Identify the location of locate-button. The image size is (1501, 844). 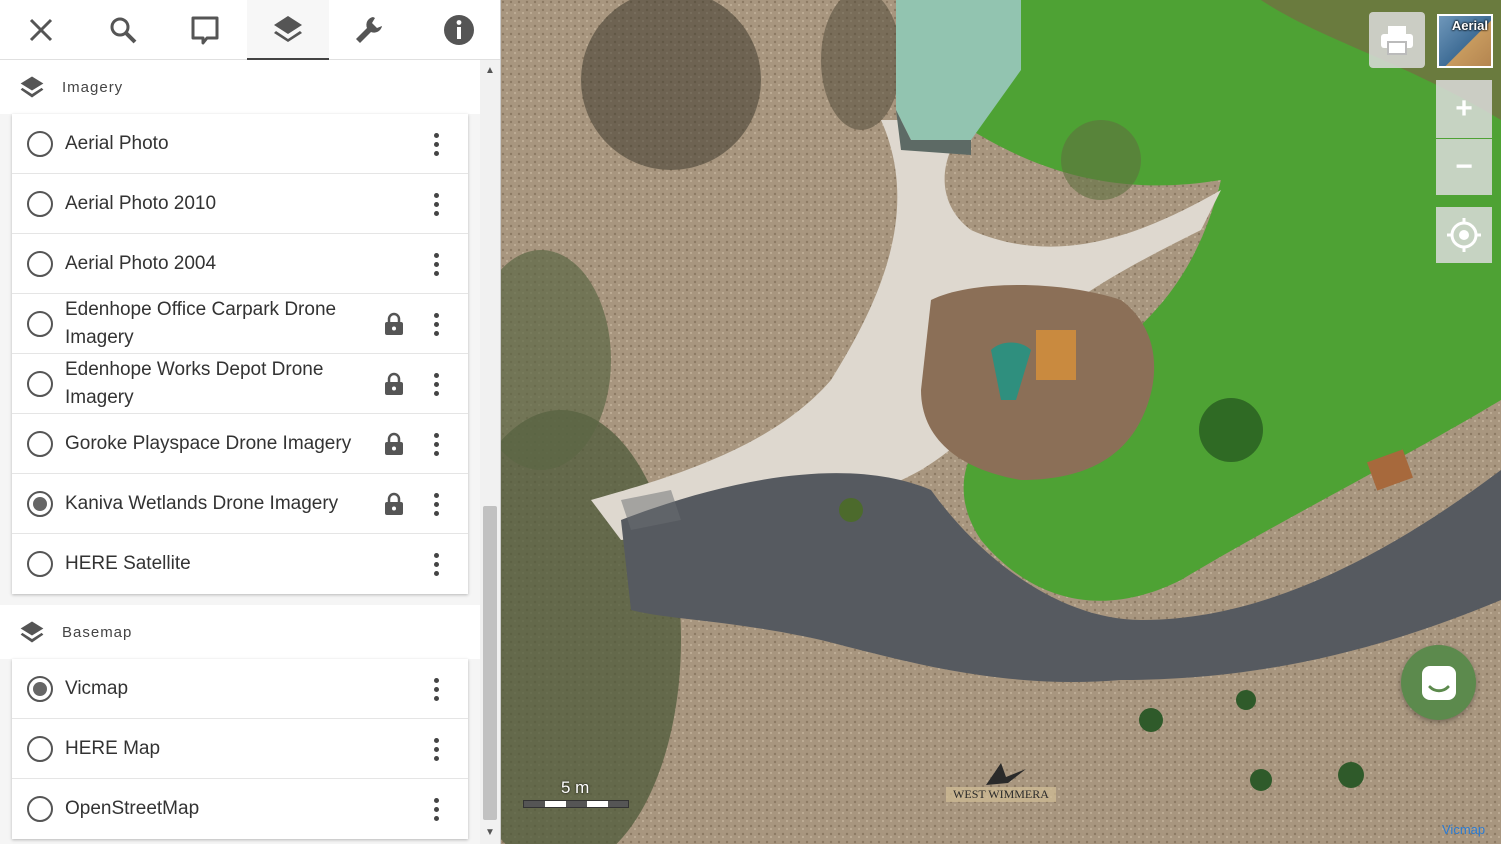
(1464, 235).